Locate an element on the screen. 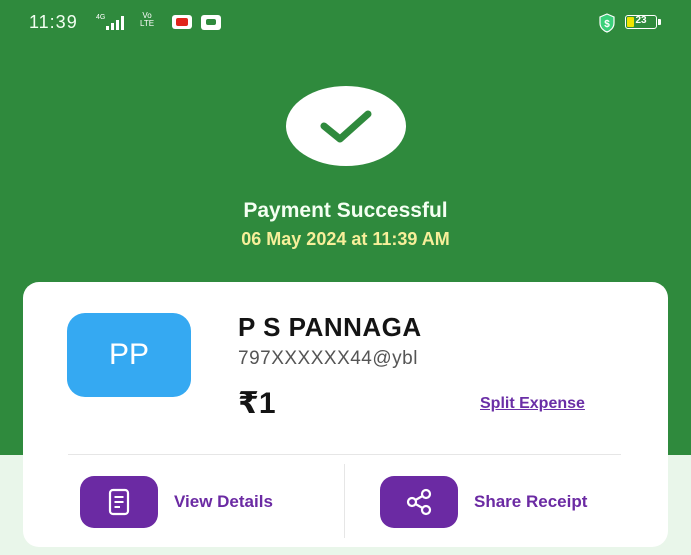 Image resolution: width=691 pixels, height=555 pixels. battery-icon: 23 is located at coordinates (641, 22).